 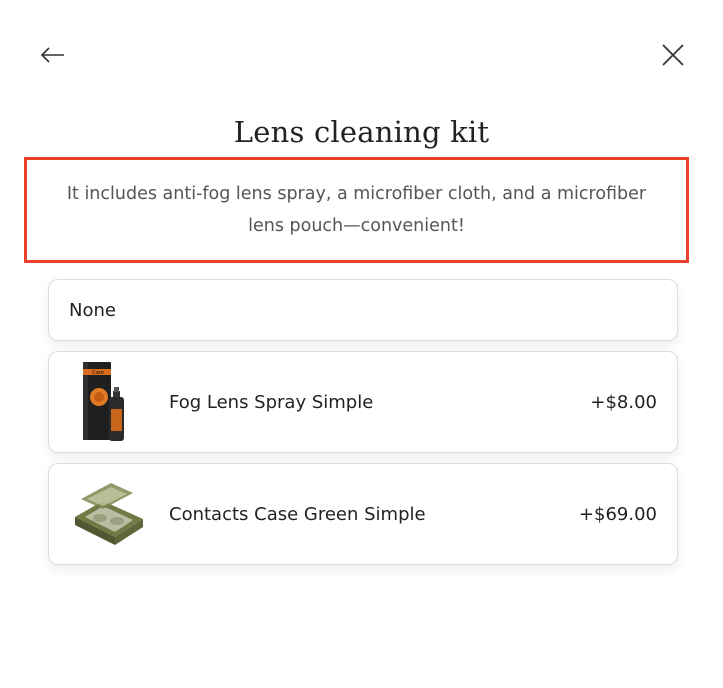 What do you see at coordinates (361, 132) in the screenshot?
I see `page-title: Lens cleaning kit` at bounding box center [361, 132].